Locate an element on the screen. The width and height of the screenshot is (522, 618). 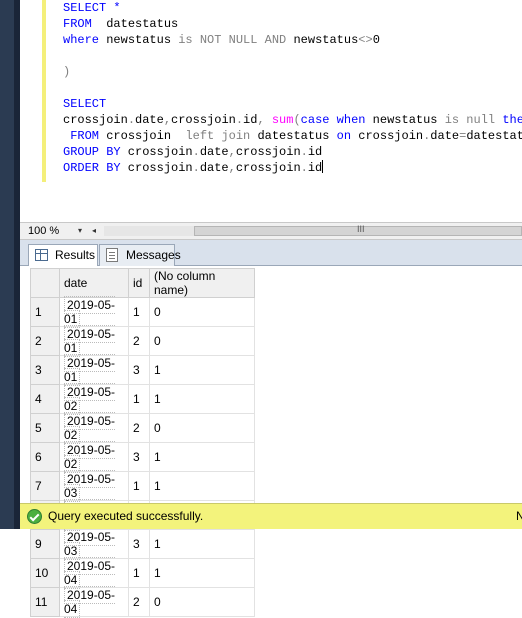
chevron-down-icon: ▾ is located at coordinates (80, 230).